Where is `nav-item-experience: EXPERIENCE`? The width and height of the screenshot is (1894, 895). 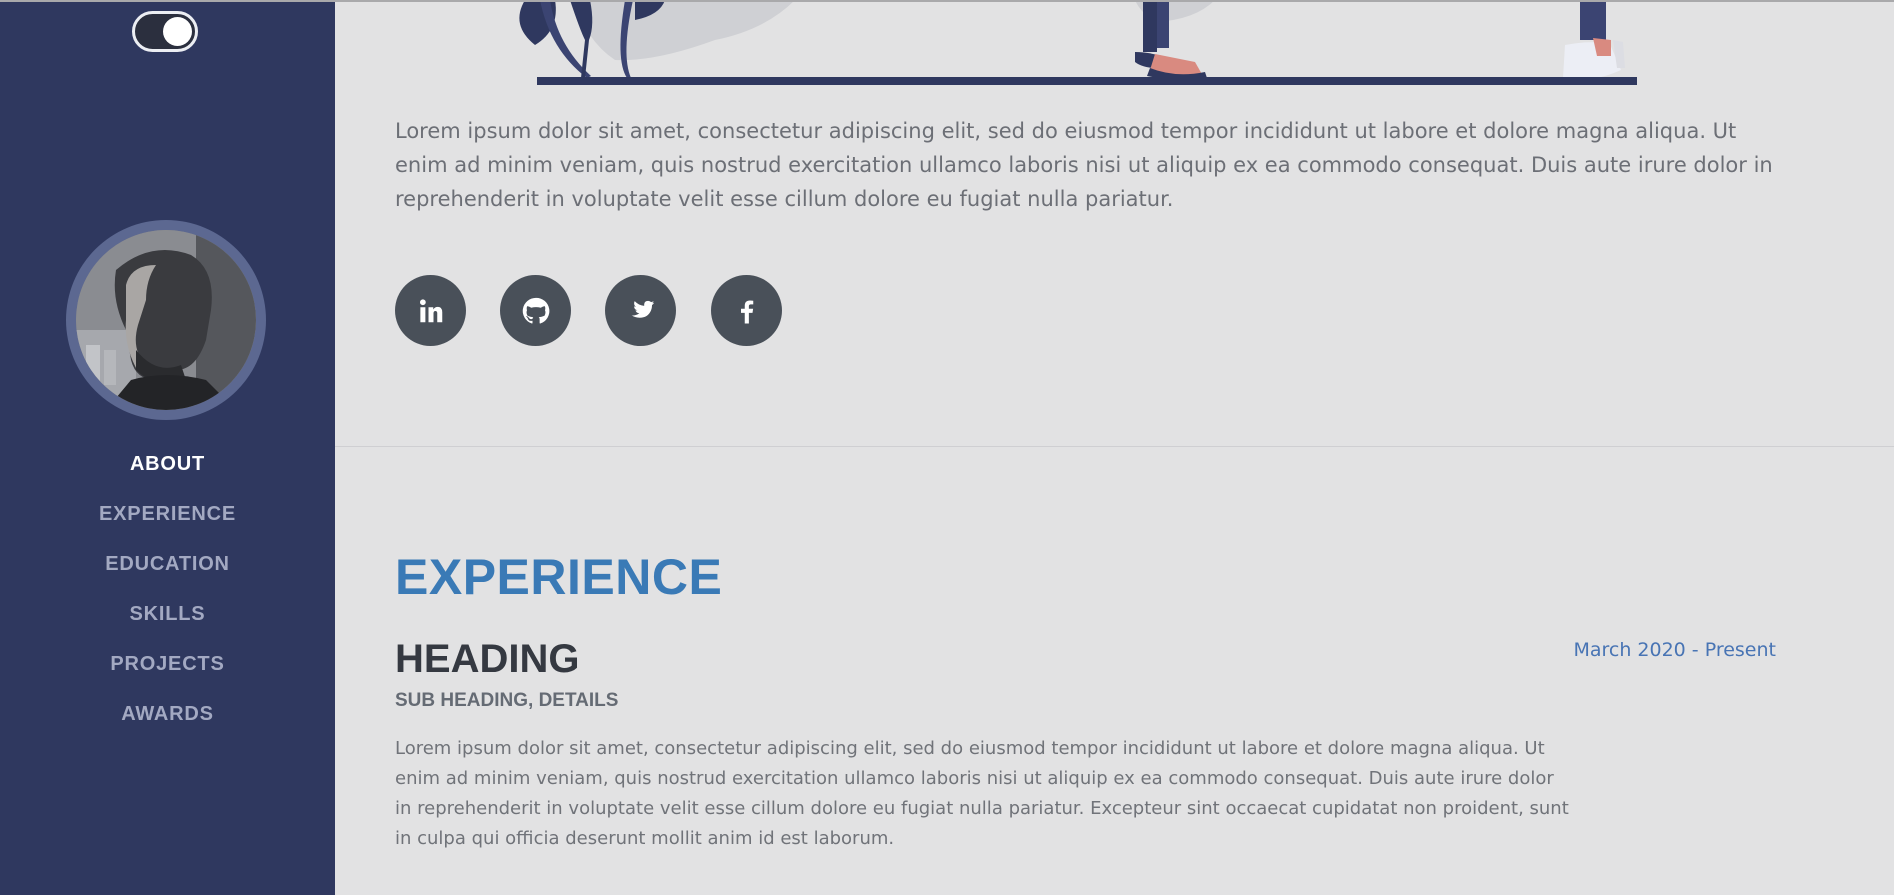 nav-item-experience: EXPERIENCE is located at coordinates (167, 520).